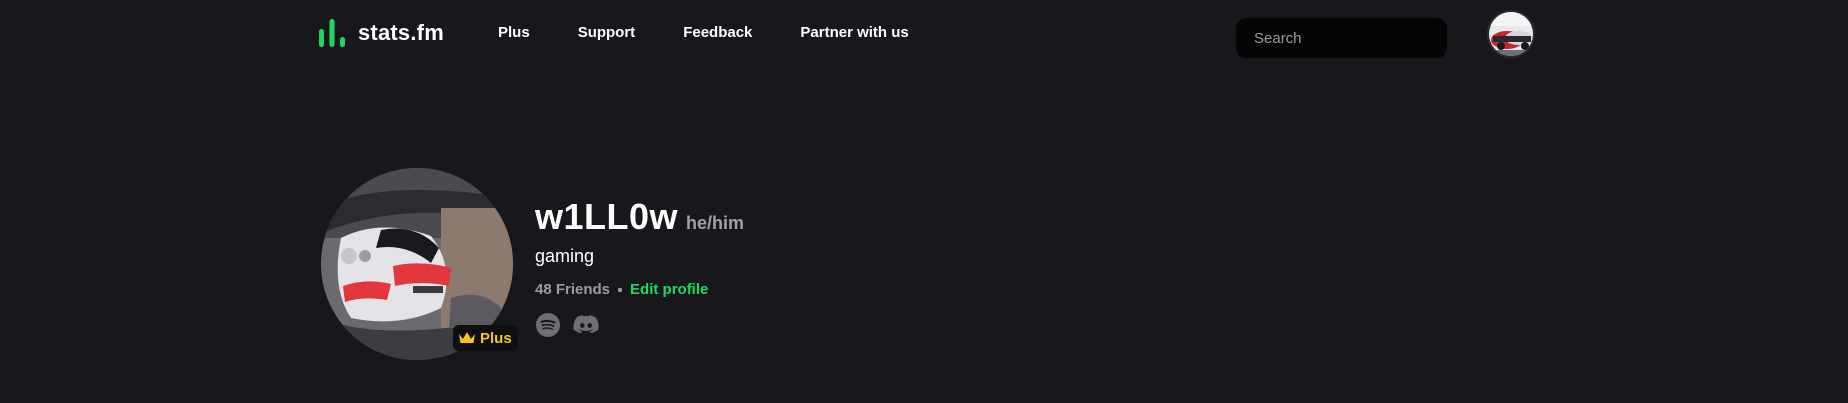 The width and height of the screenshot is (1848, 403). Describe the element at coordinates (568, 325) in the screenshot. I see `social-links` at that location.